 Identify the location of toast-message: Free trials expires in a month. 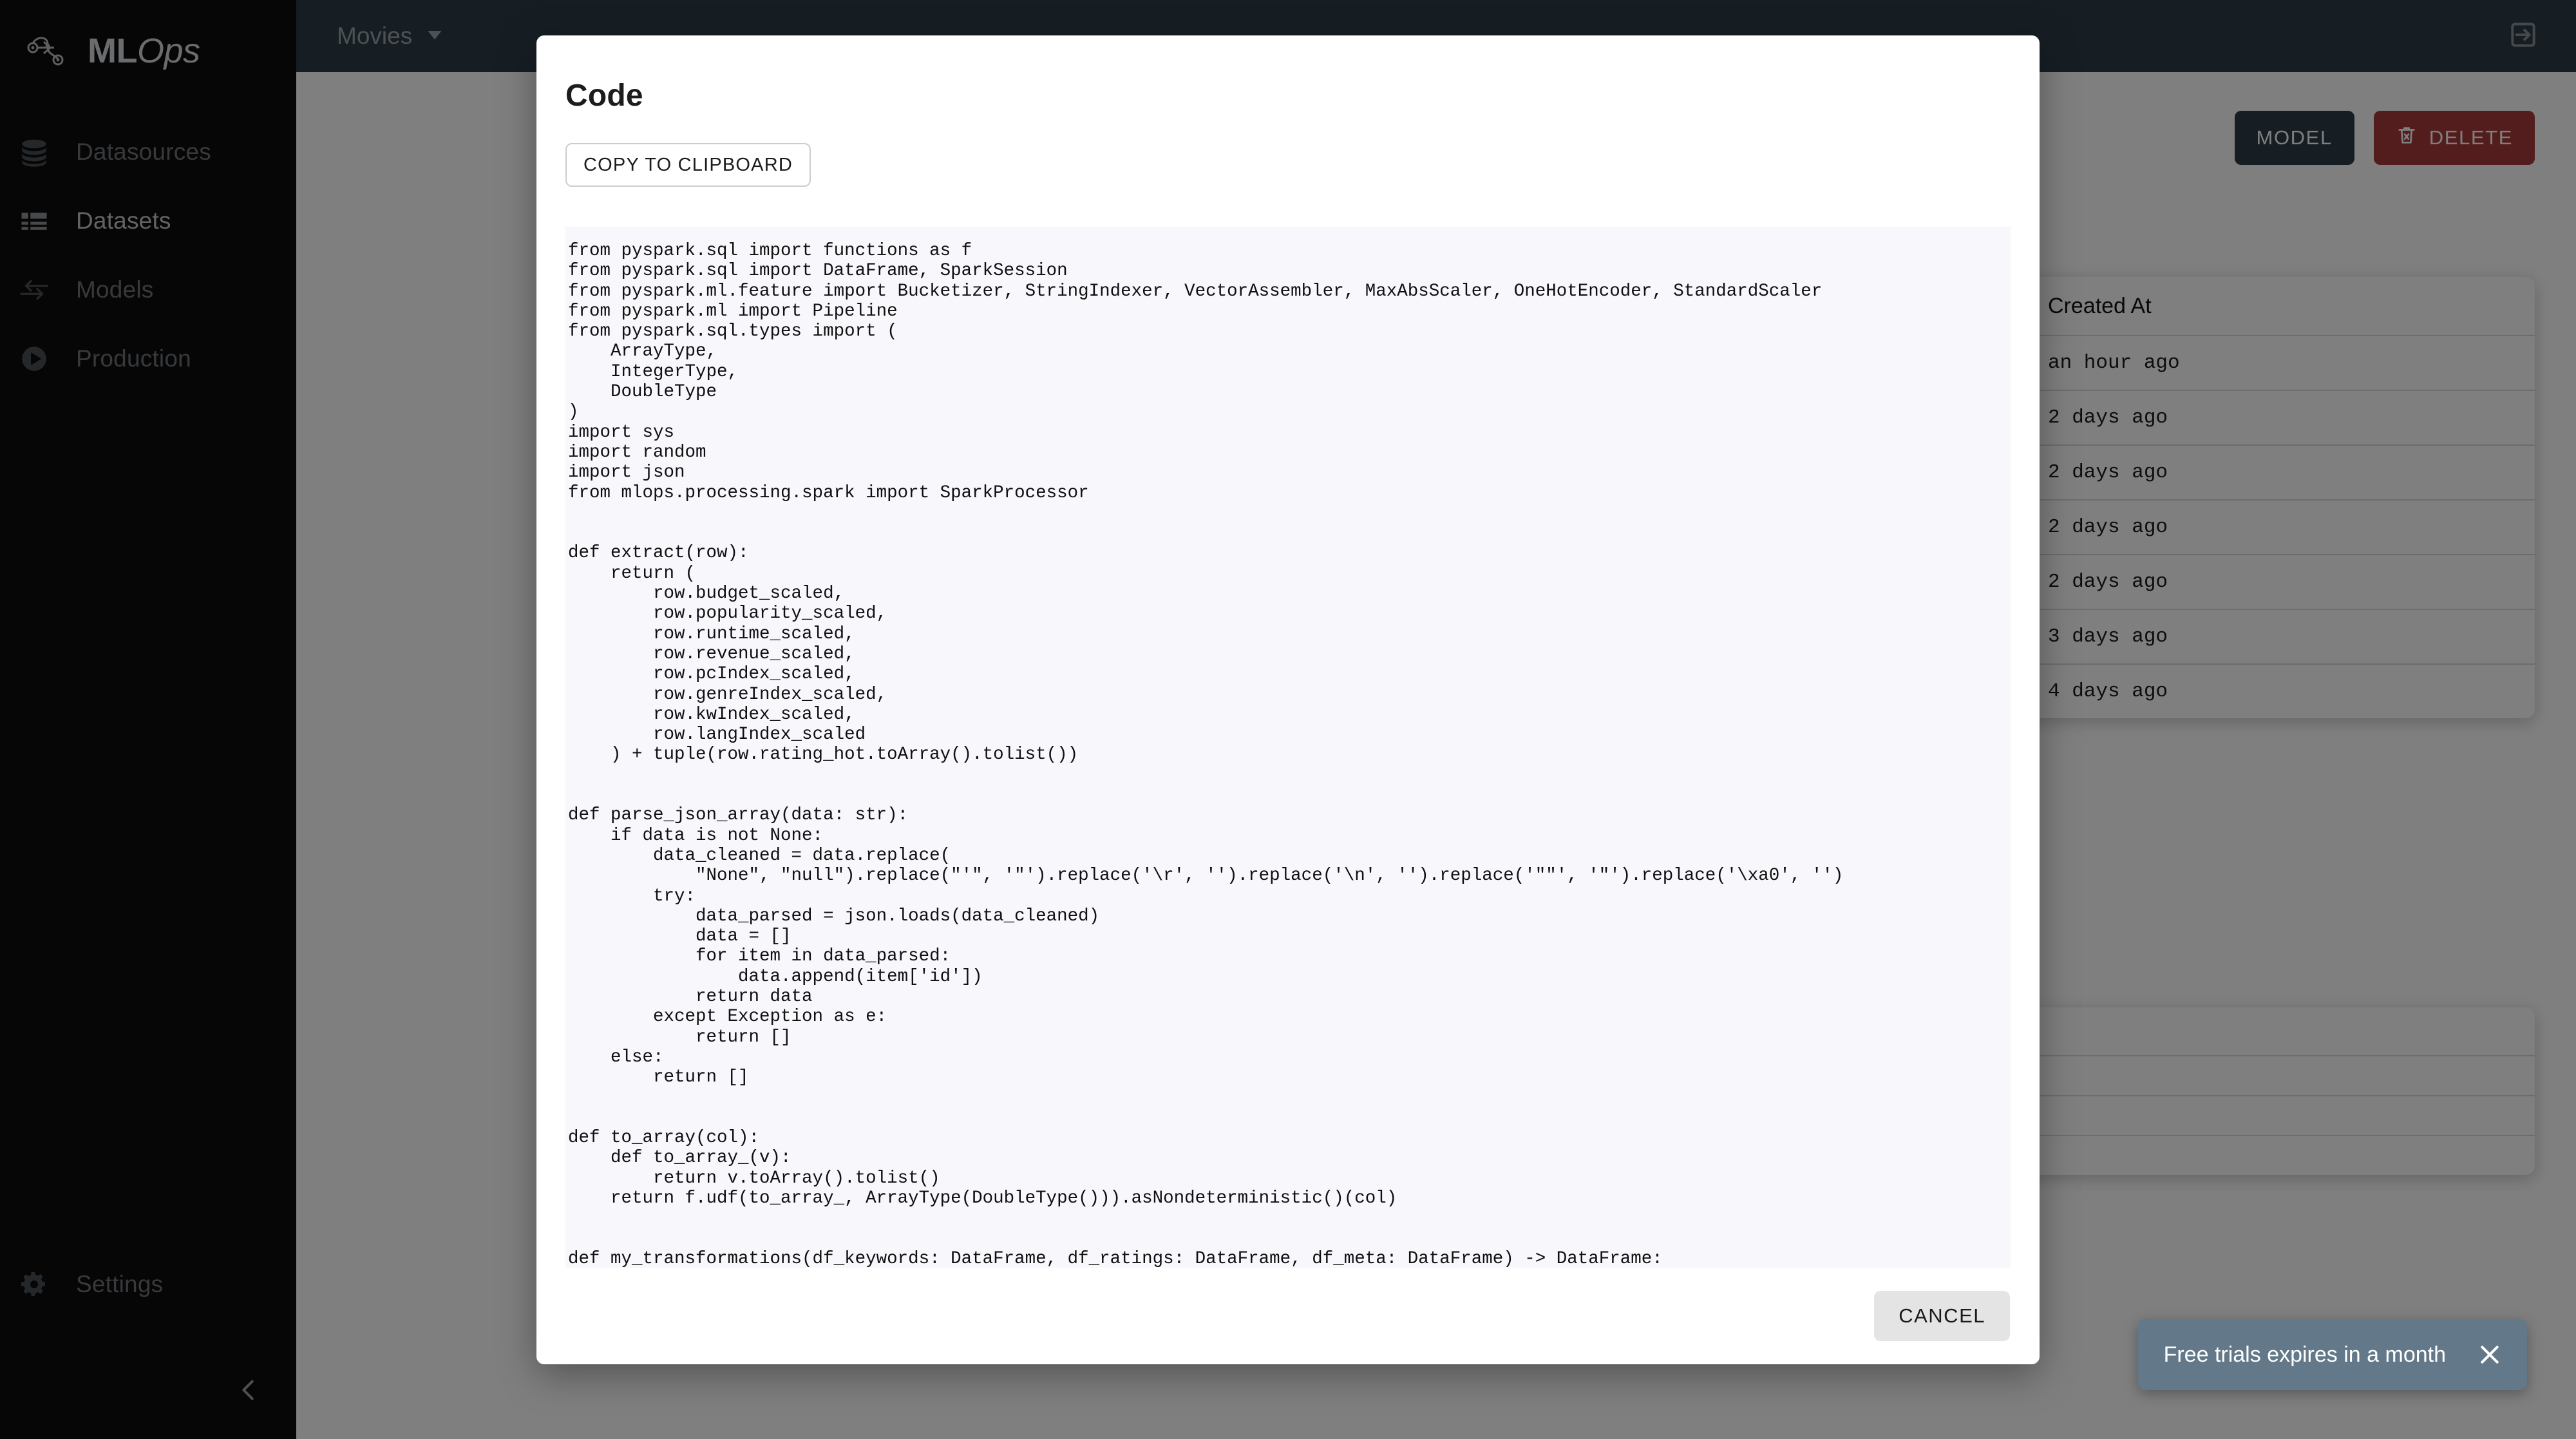
(2304, 1354).